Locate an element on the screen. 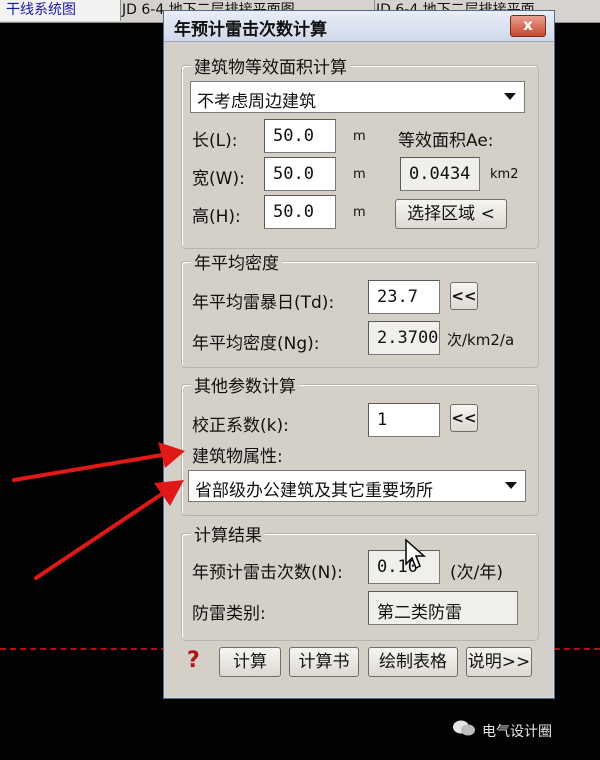 Image resolution: width=600 pixels, height=760 pixels. close-button: x is located at coordinates (528, 26).